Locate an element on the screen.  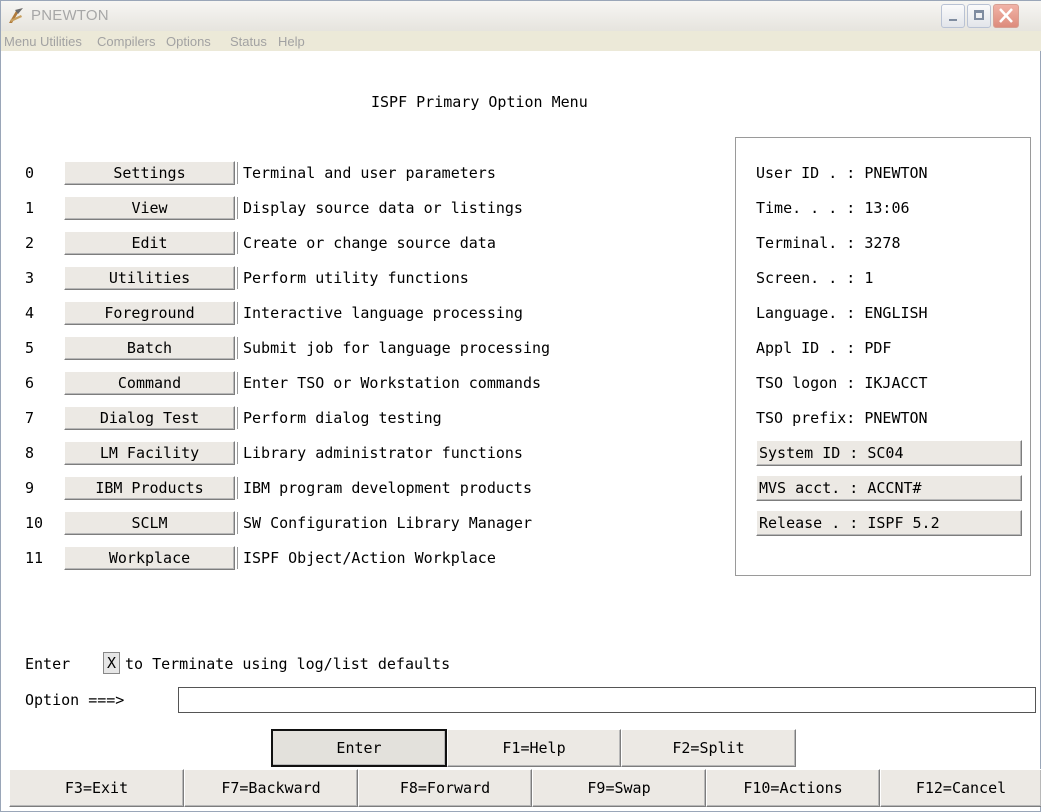
f10-actions-button: F10=Actions is located at coordinates (793, 788).